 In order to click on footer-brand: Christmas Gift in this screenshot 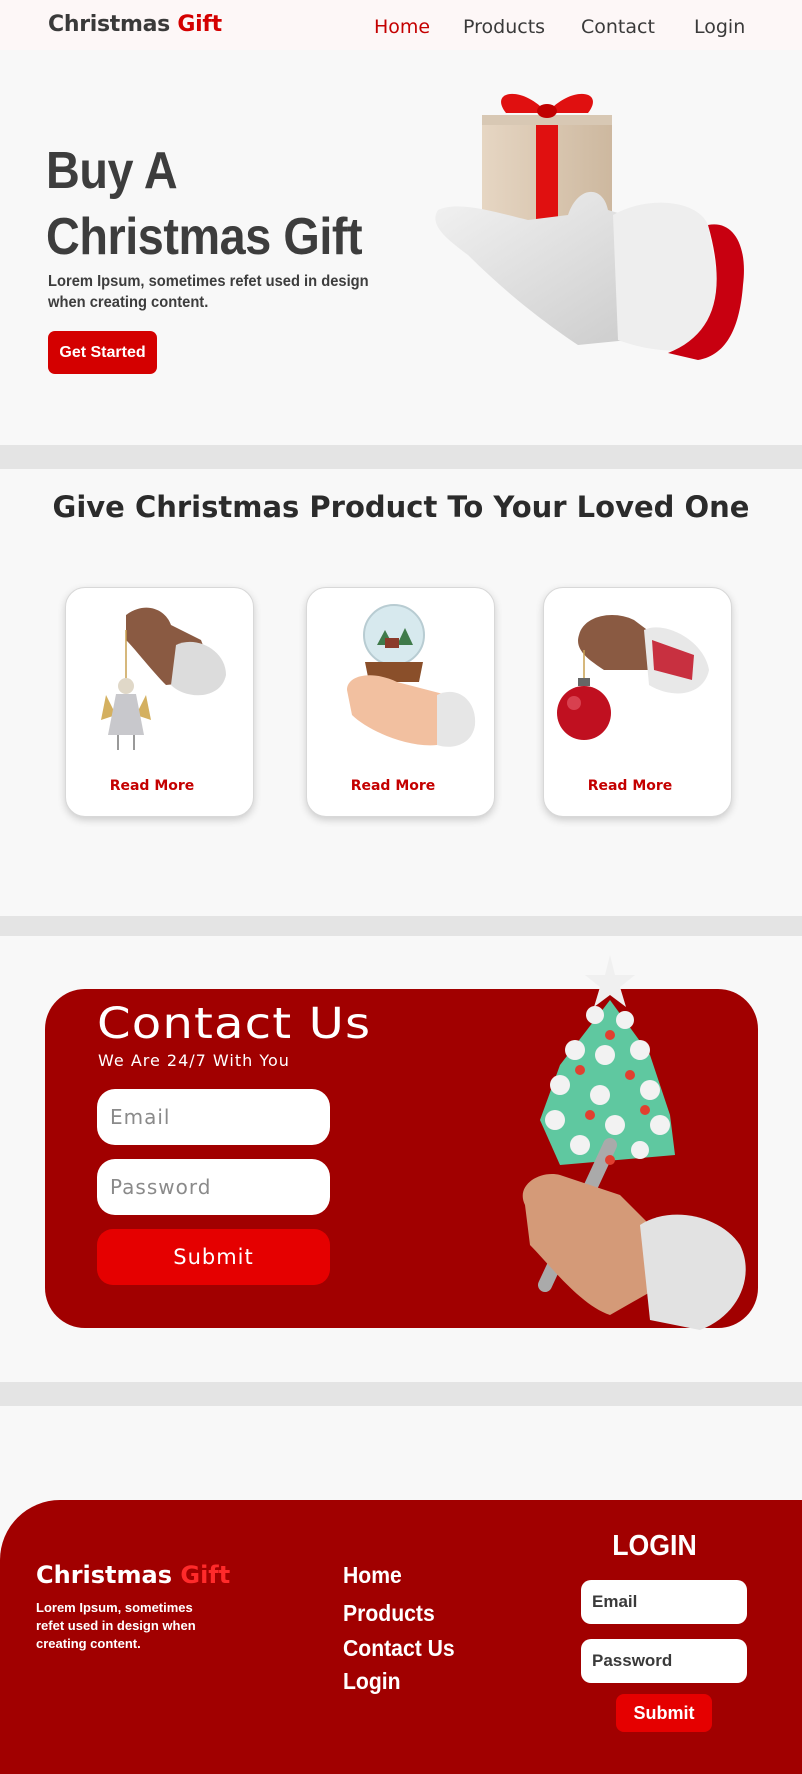, I will do `click(133, 1575)`.